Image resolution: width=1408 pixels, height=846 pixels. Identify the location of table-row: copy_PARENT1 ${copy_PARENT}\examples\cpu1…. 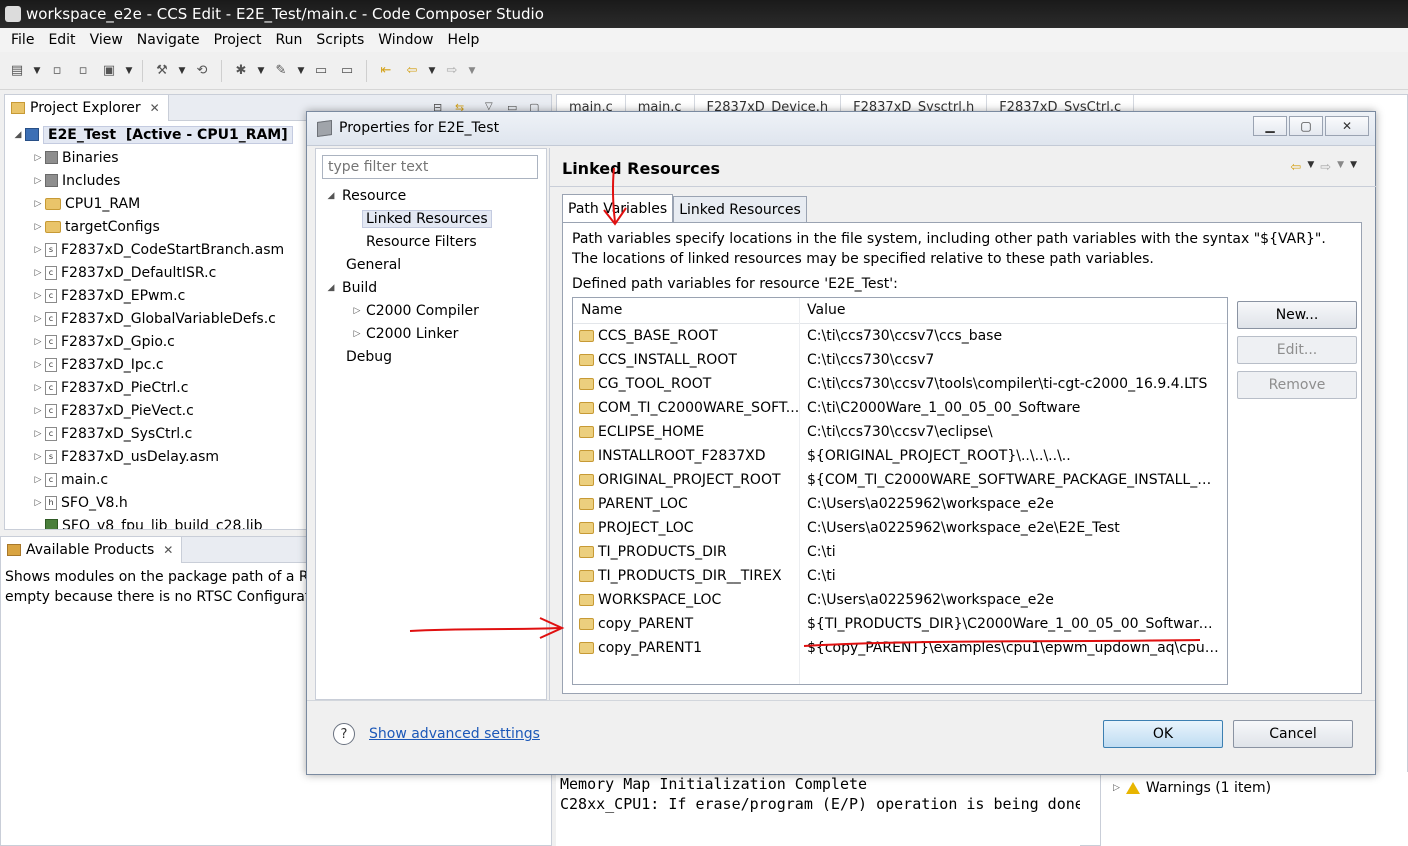
(900, 649).